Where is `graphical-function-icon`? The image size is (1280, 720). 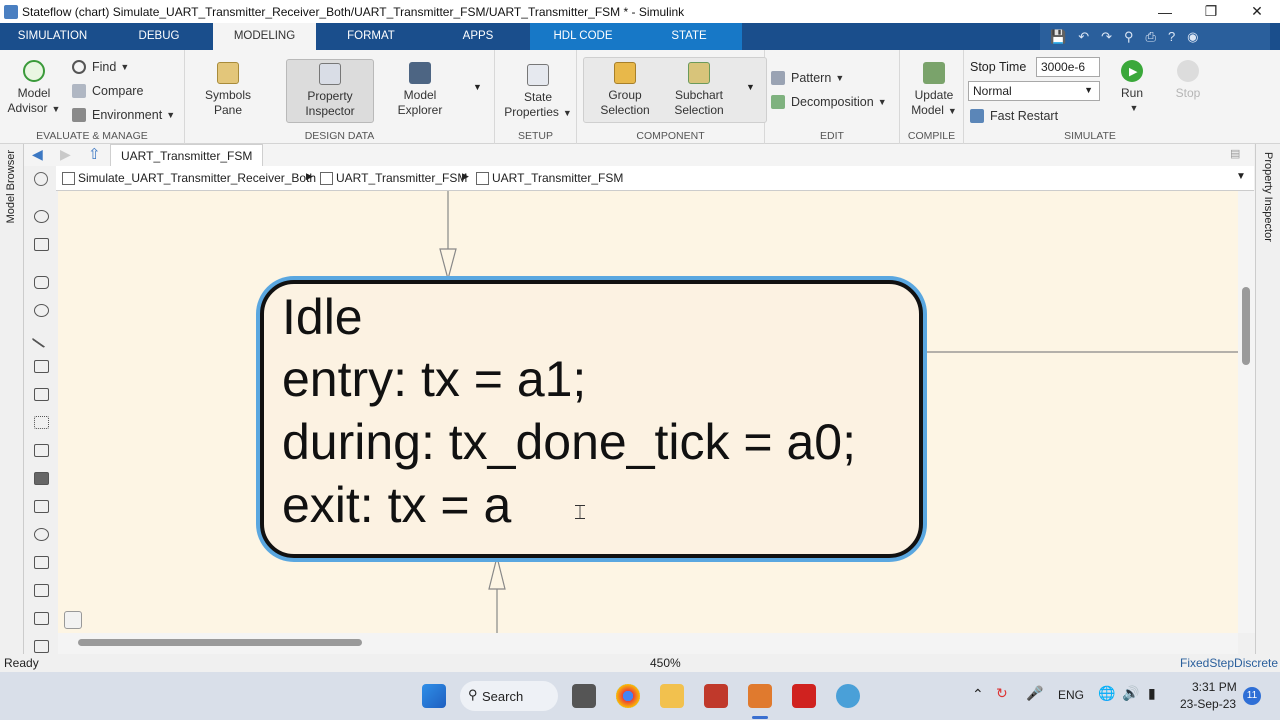 graphical-function-icon is located at coordinates (41, 450).